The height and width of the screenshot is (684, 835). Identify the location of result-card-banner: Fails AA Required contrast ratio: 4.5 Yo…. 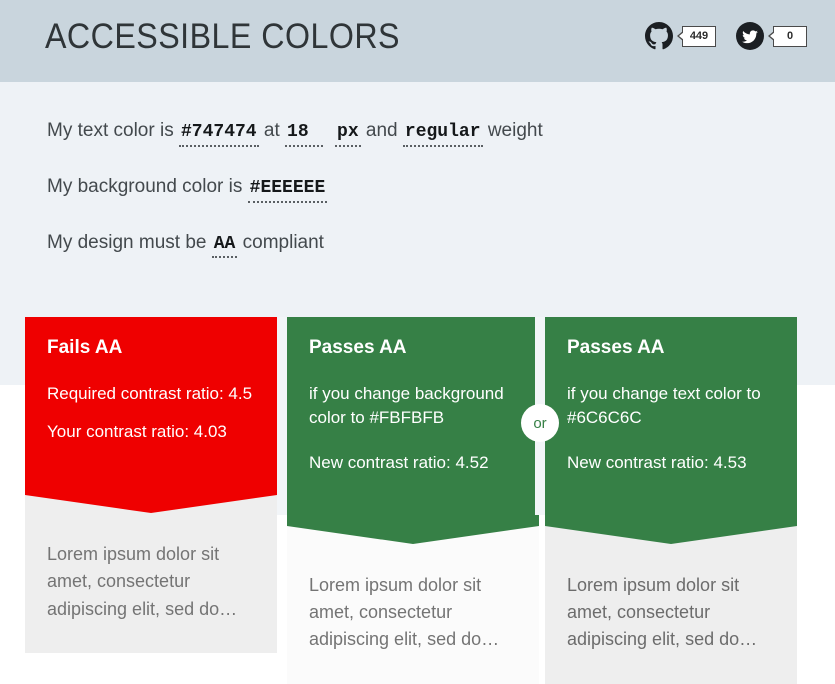
(151, 415).